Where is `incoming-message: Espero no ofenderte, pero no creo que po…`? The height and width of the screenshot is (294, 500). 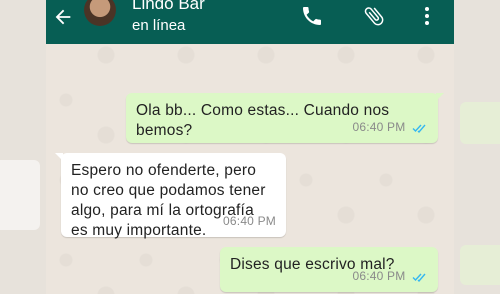 incoming-message: Espero no ofenderte, pero no creo que po… is located at coordinates (170, 196).